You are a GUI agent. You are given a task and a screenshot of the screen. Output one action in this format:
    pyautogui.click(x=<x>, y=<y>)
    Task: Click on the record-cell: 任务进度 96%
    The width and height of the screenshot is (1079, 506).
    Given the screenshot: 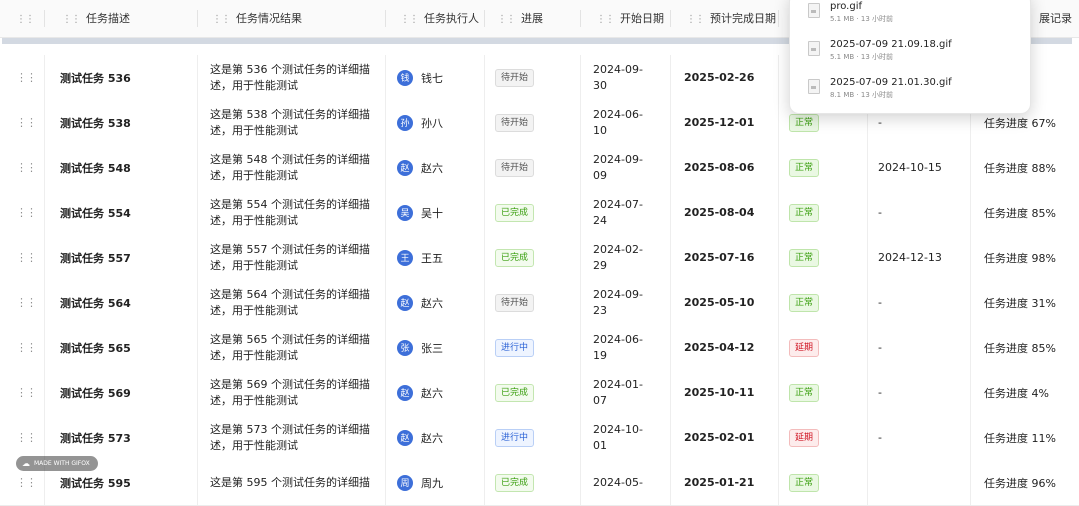 What is the action you would take?
    pyautogui.click(x=1020, y=483)
    